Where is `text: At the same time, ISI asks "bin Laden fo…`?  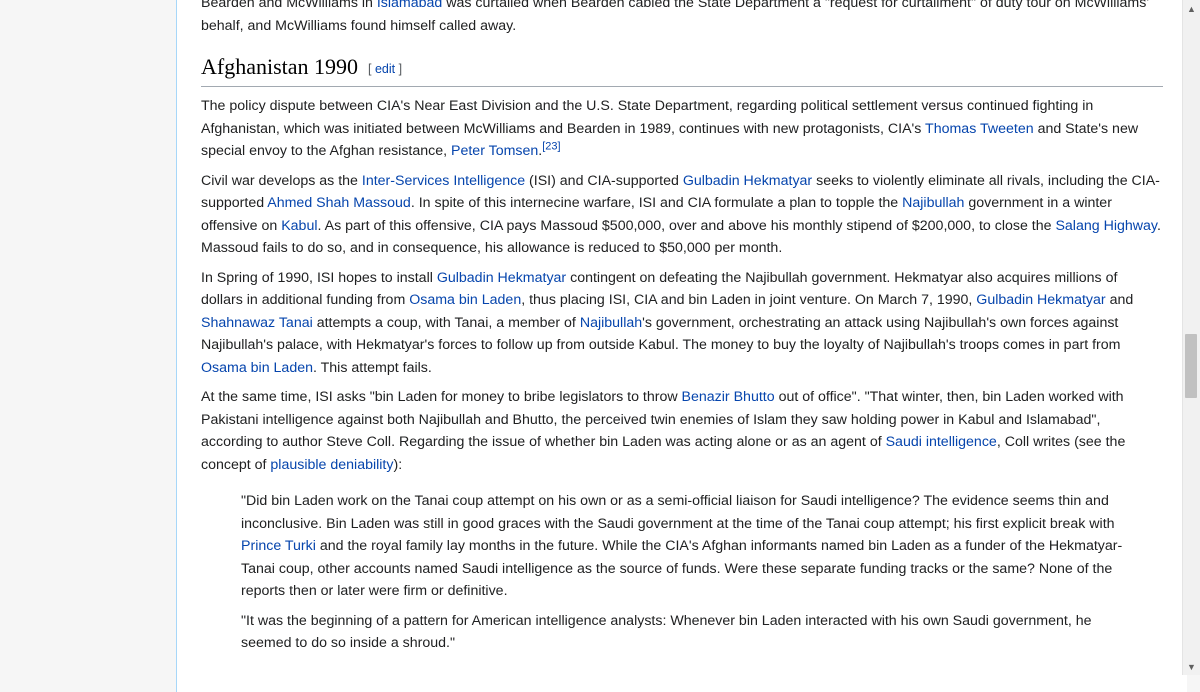 text: At the same time, ISI asks "bin Laden fo… is located at coordinates (441, 397).